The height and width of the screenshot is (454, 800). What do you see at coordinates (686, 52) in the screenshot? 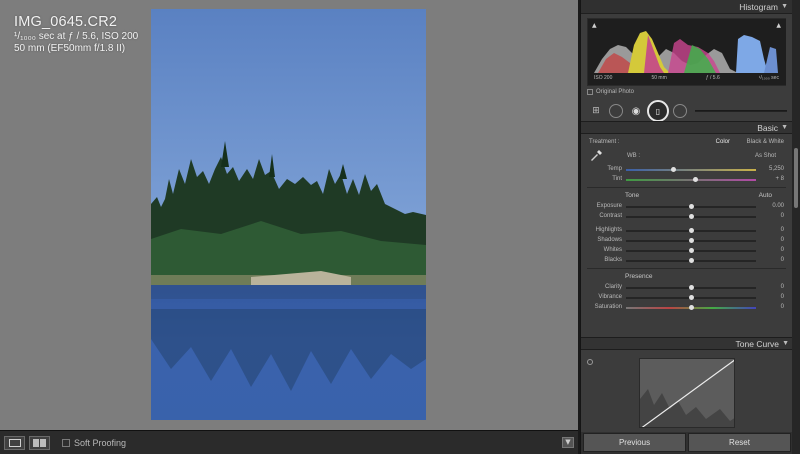
I see `histogram-display: ▲ ▲ ISO 200 50 mm ƒ / 5.6 ¹/₁₀₀₀ sec` at bounding box center [686, 52].